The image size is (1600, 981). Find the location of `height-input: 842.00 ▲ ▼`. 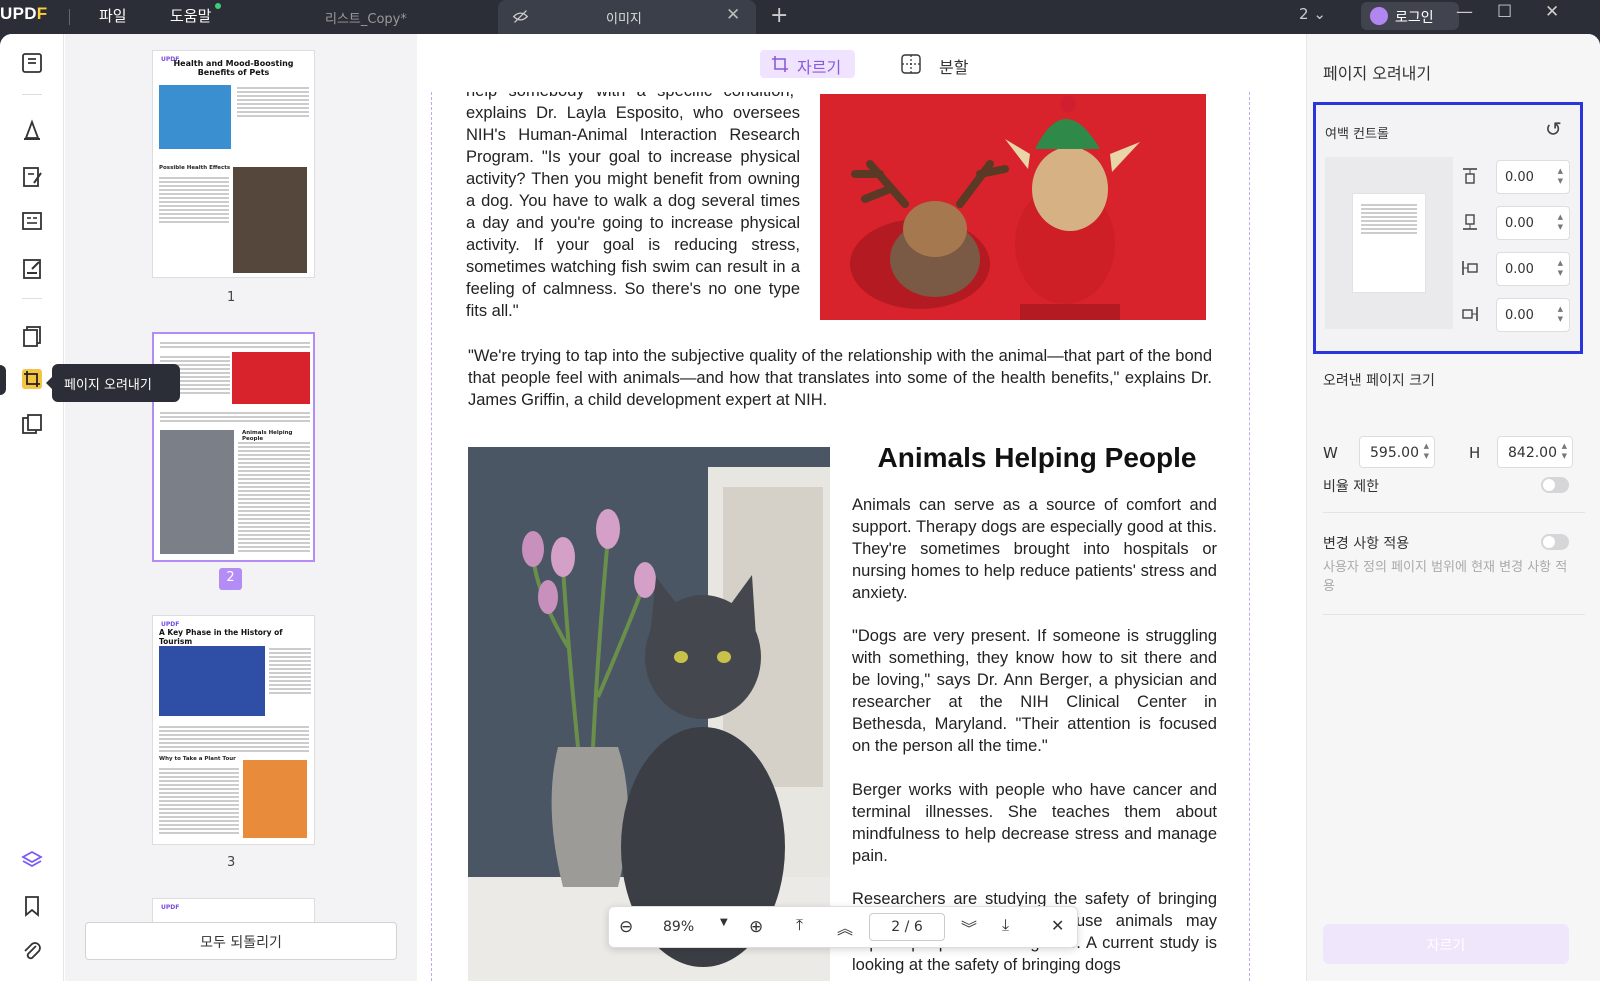

height-input: 842.00 ▲ ▼ is located at coordinates (1535, 452).